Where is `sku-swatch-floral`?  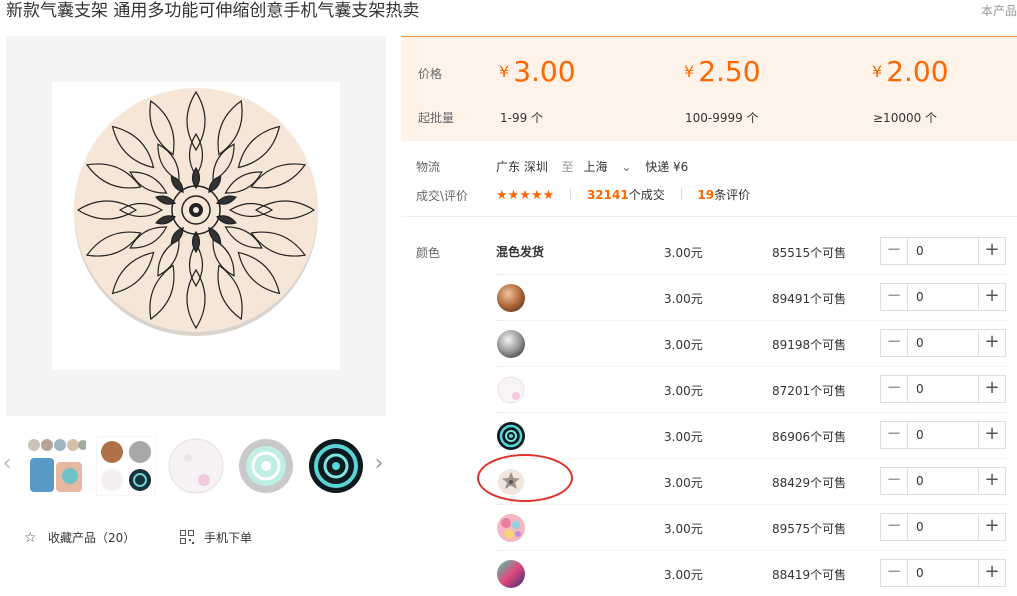
sku-swatch-floral is located at coordinates (511, 528).